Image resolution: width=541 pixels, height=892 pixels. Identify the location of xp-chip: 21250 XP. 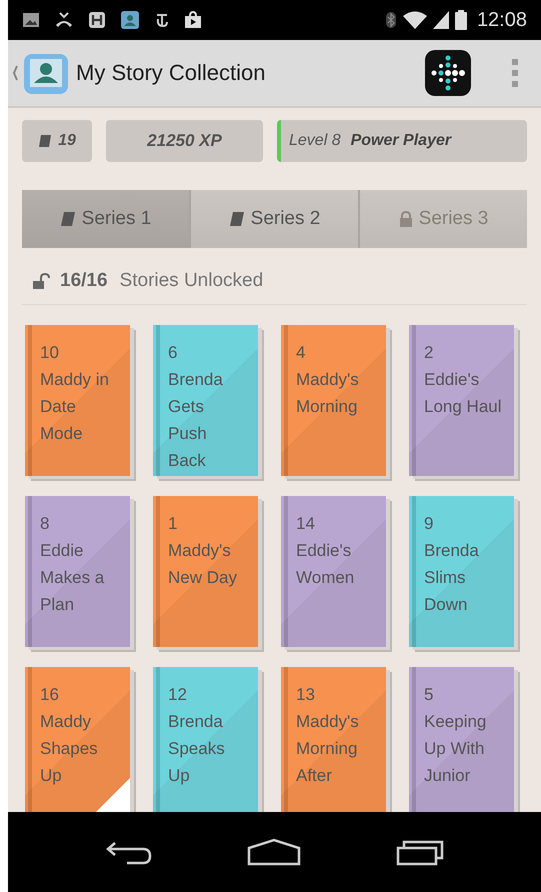
(184, 141).